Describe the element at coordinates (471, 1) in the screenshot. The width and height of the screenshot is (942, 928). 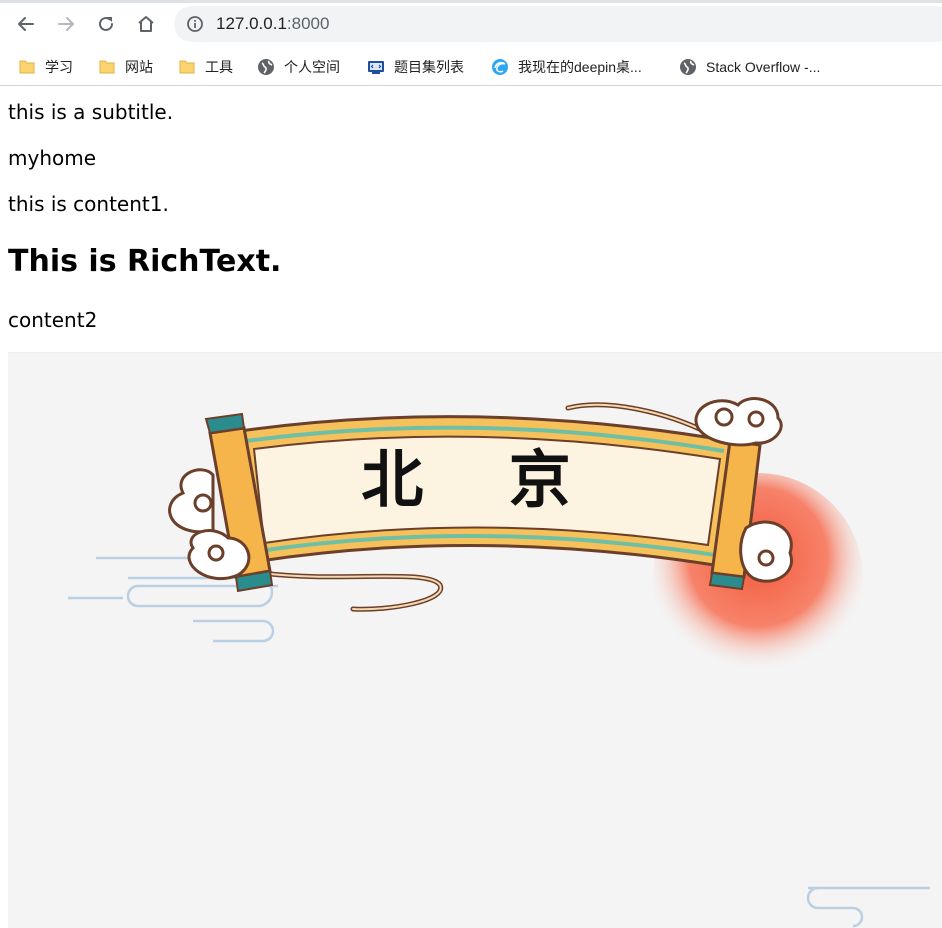
I see `tab-strip-edge` at that location.